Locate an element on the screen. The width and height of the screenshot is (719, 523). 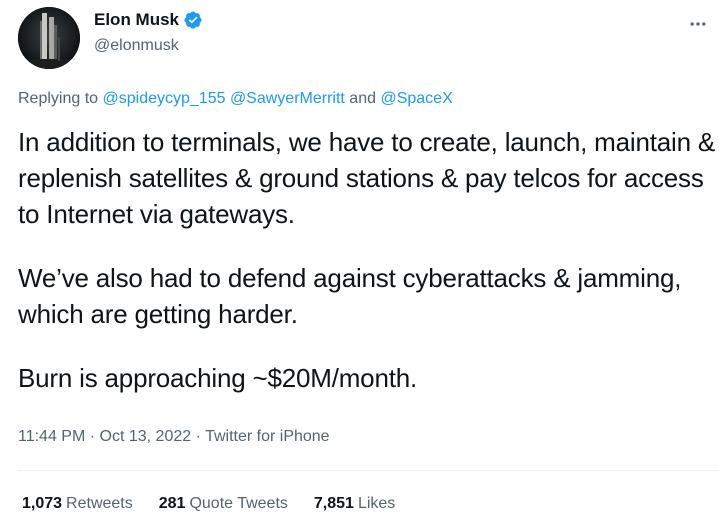
avatar-rocket-photo is located at coordinates (49, 38).